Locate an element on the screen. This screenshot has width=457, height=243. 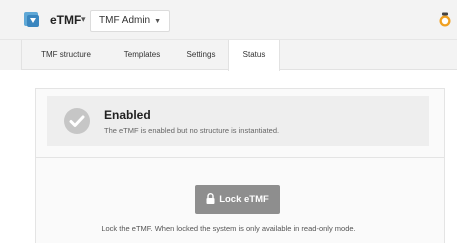
app-name: eTMF is located at coordinates (65, 20).